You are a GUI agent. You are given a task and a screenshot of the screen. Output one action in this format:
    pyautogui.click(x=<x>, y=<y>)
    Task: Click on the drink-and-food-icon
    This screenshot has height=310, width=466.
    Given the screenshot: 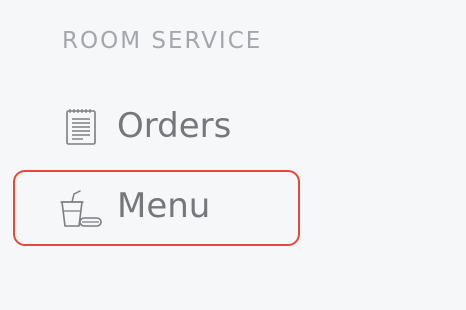 What is the action you would take?
    pyautogui.click(x=80, y=209)
    